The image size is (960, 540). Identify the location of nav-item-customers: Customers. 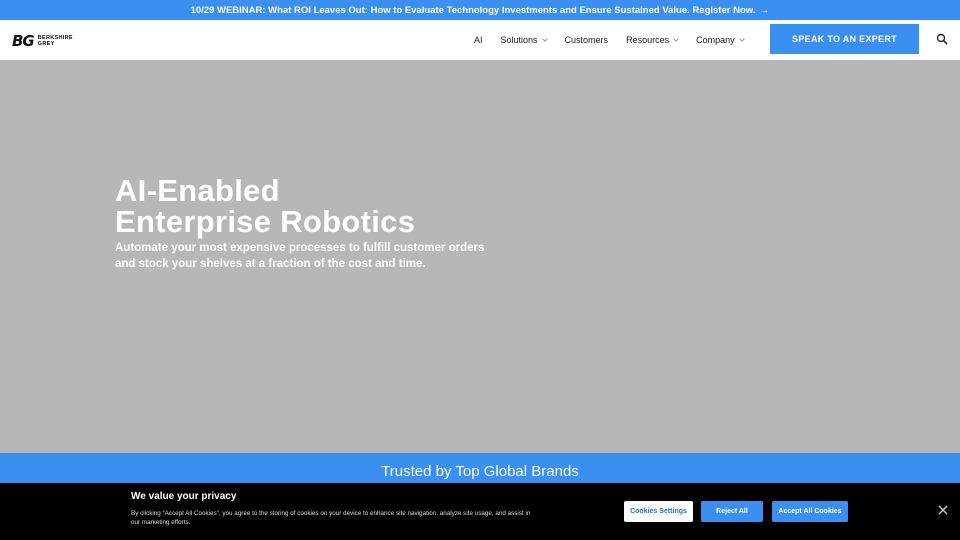
(587, 40).